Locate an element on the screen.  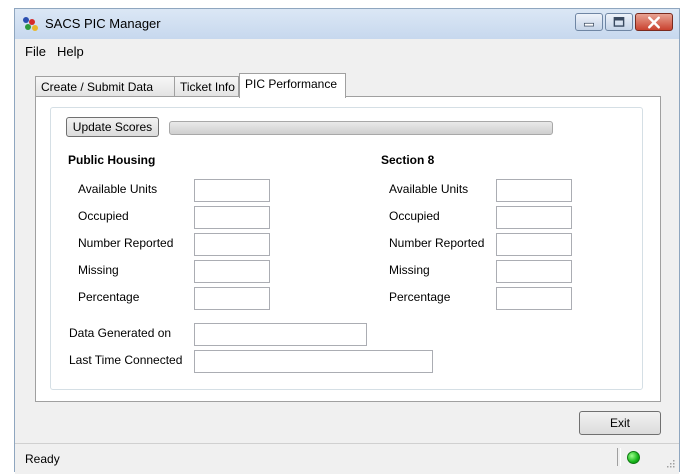
maximize-button is located at coordinates (619, 22).